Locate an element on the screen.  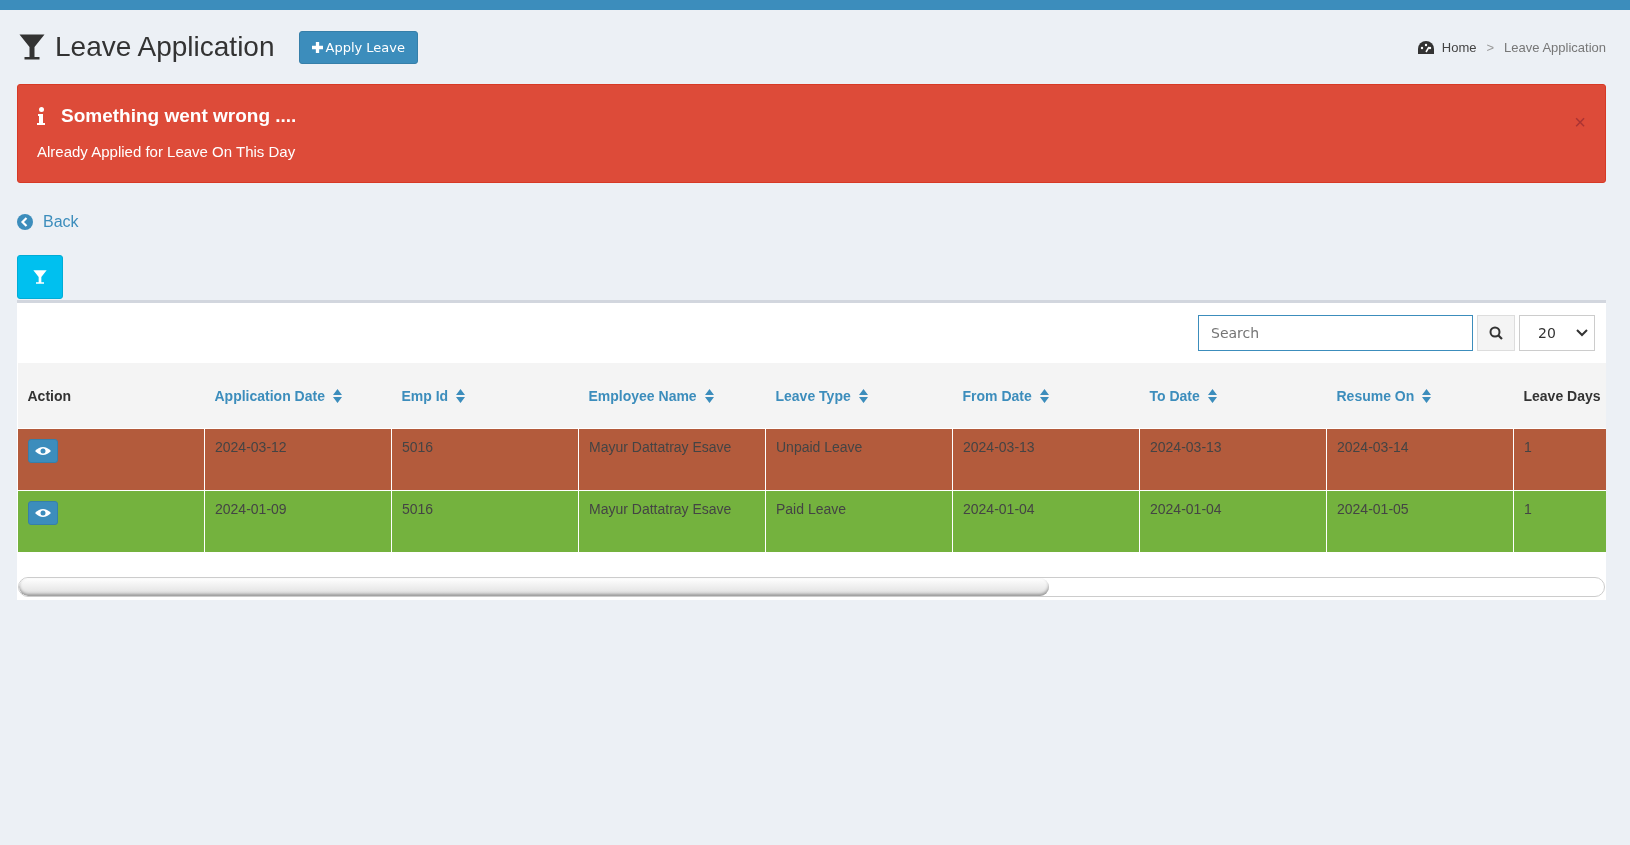
column-header: From Date is located at coordinates (1046, 396).